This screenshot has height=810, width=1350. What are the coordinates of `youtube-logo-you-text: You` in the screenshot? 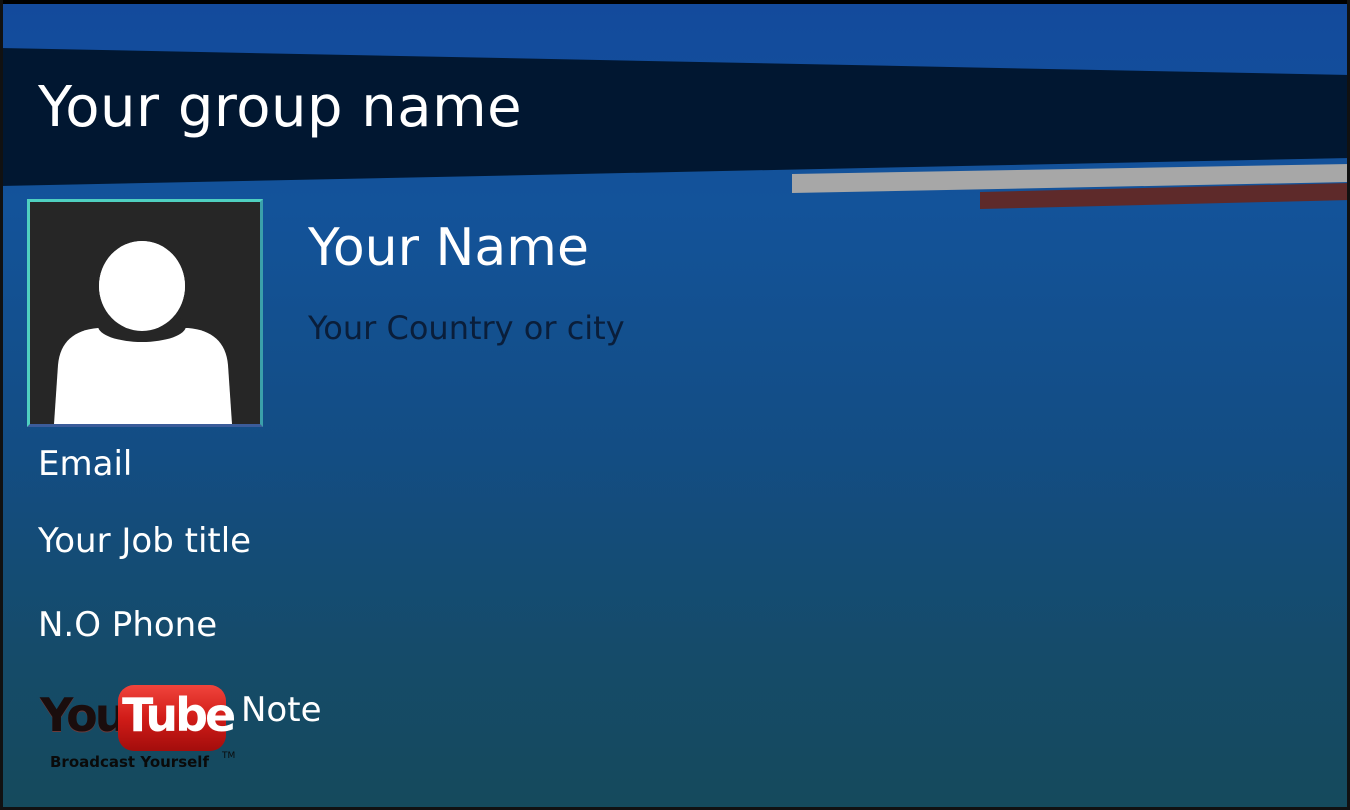 It's located at (83, 715).